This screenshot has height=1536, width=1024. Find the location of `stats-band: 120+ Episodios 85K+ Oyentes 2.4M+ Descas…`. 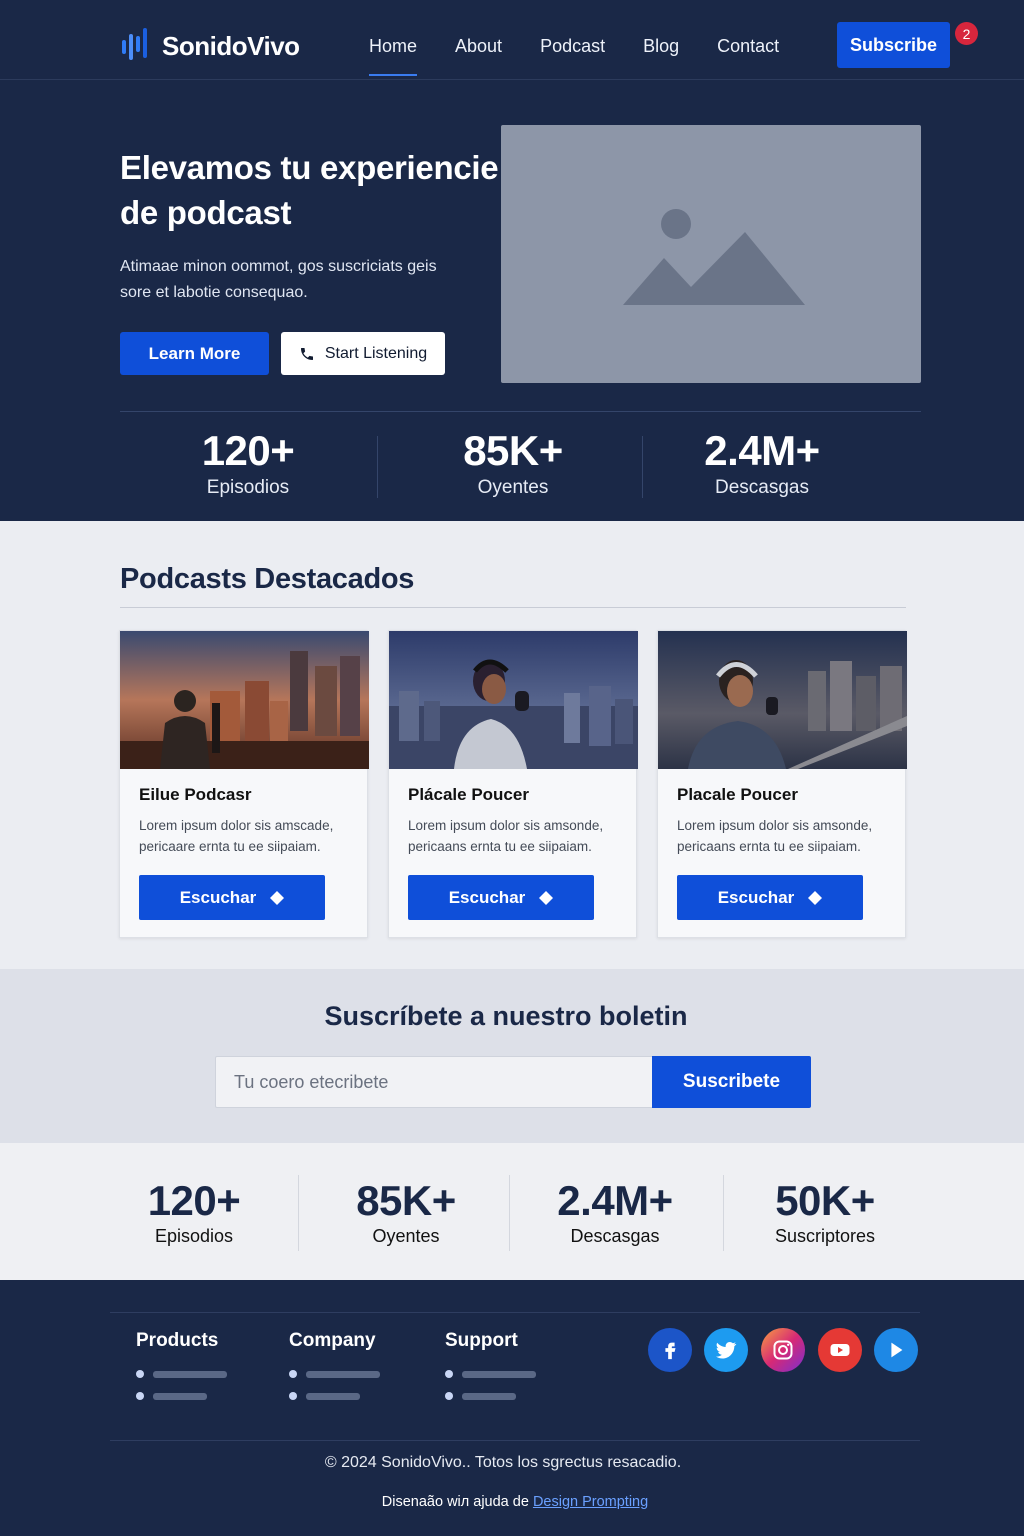

stats-band: 120+ Episodios 85K+ Oyentes 2.4M+ Descas… is located at coordinates (512, 1211).